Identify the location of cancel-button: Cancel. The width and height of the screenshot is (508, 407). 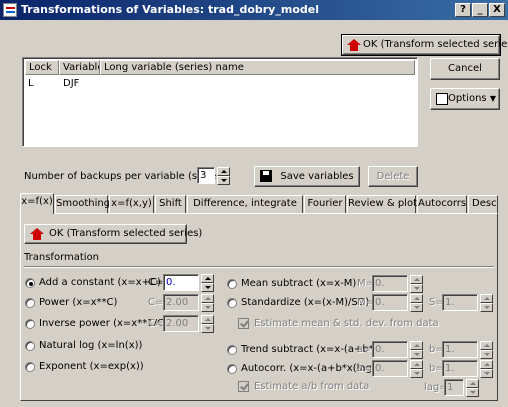
(465, 69).